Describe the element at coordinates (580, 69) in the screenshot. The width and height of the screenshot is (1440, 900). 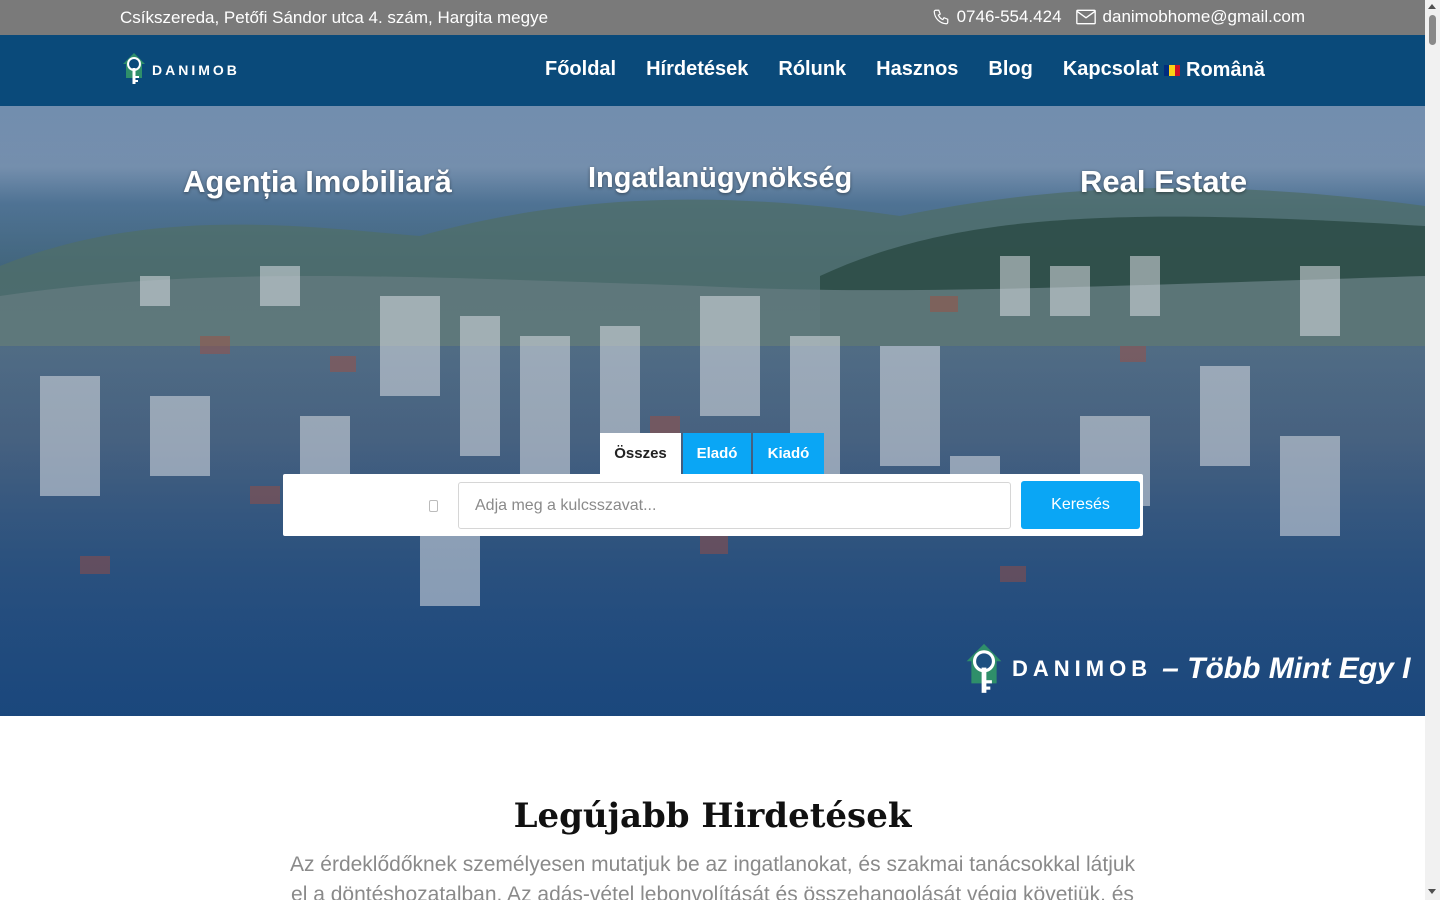
I see `nav-item-fooldal: Főoldal` at that location.